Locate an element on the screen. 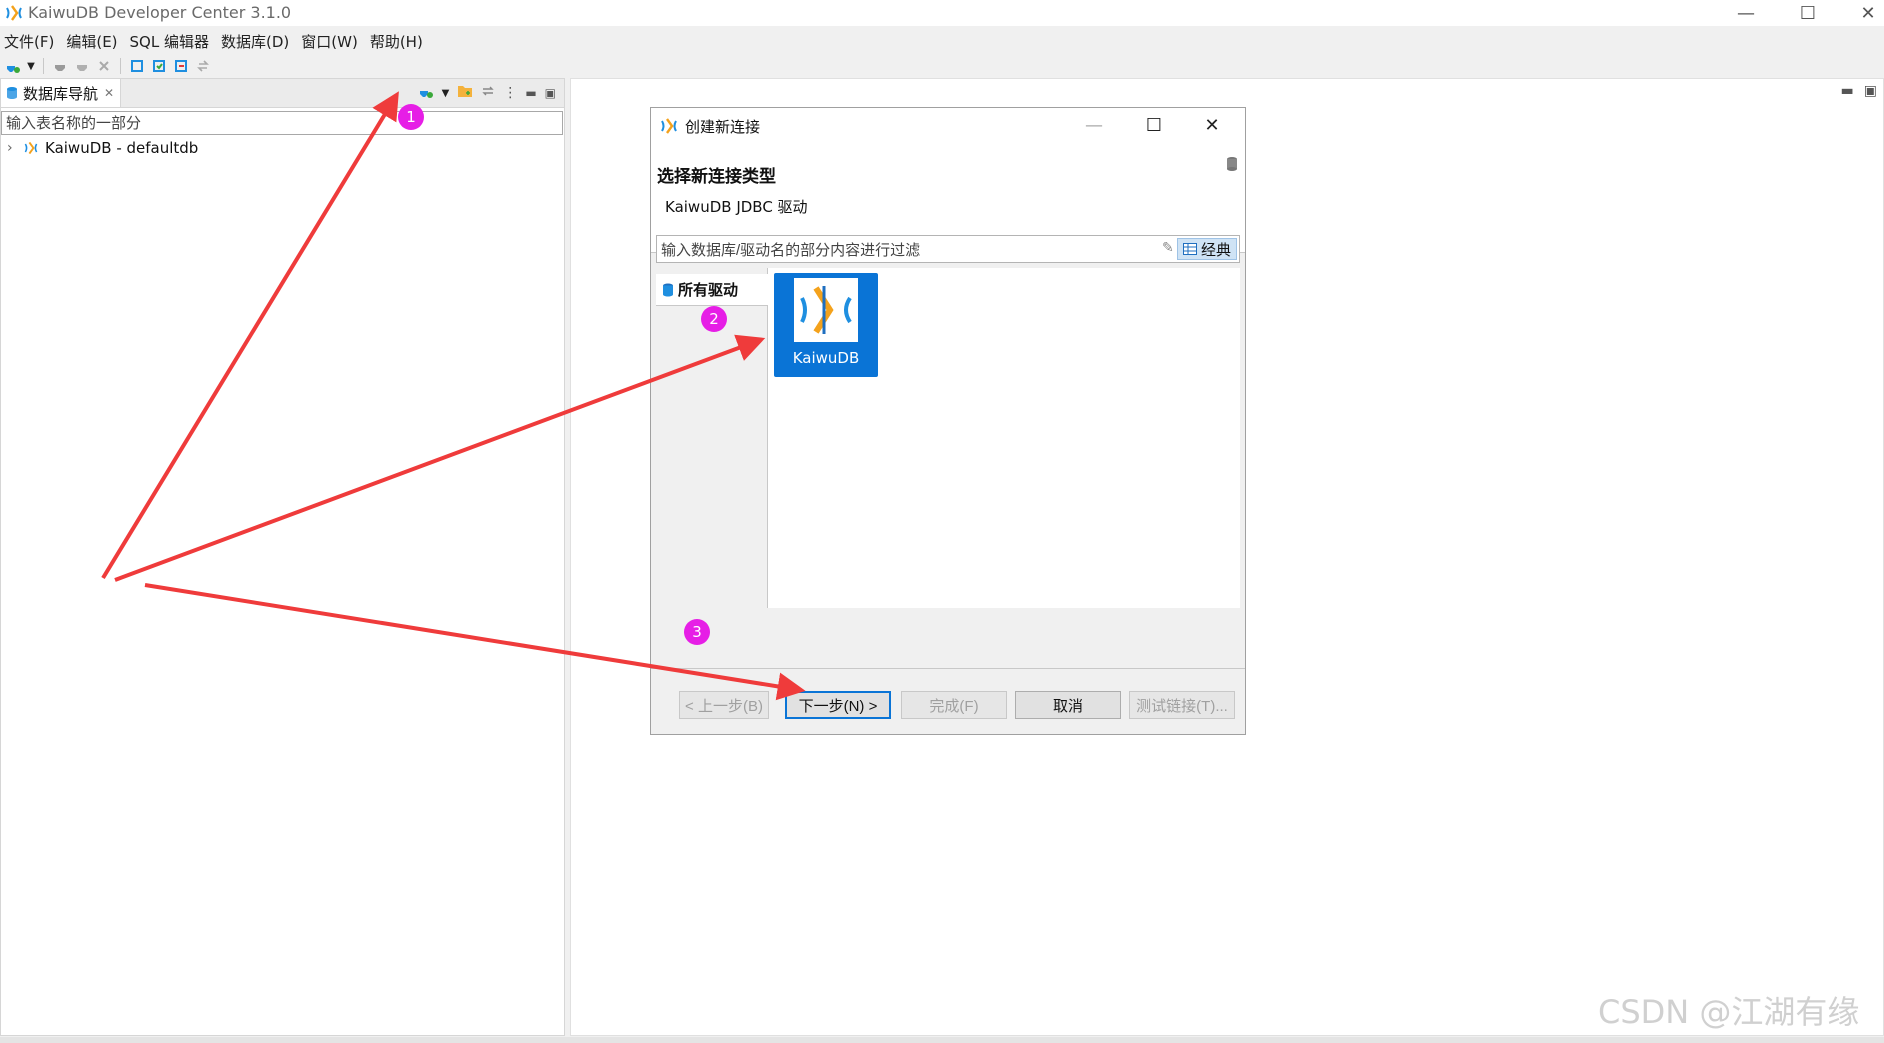 This screenshot has width=1884, height=1043. table-grid-icon is located at coordinates (1189, 249).